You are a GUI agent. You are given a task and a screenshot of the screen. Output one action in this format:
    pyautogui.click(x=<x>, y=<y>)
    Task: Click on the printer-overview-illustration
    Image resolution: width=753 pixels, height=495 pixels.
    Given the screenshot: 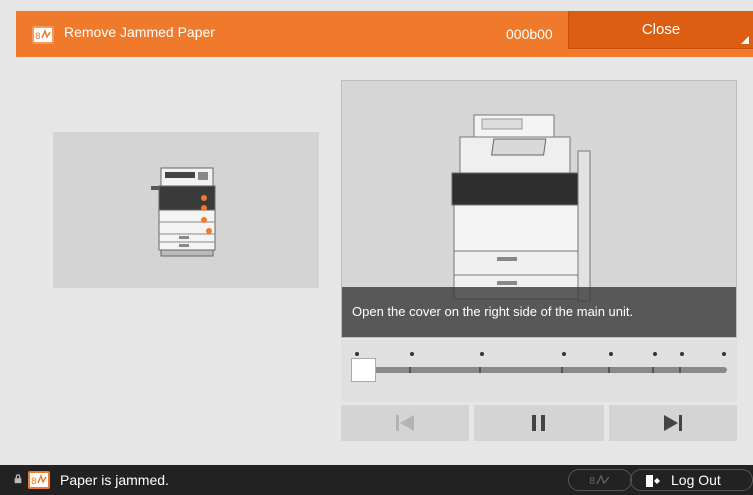 What is the action you would take?
    pyautogui.click(x=183, y=212)
    